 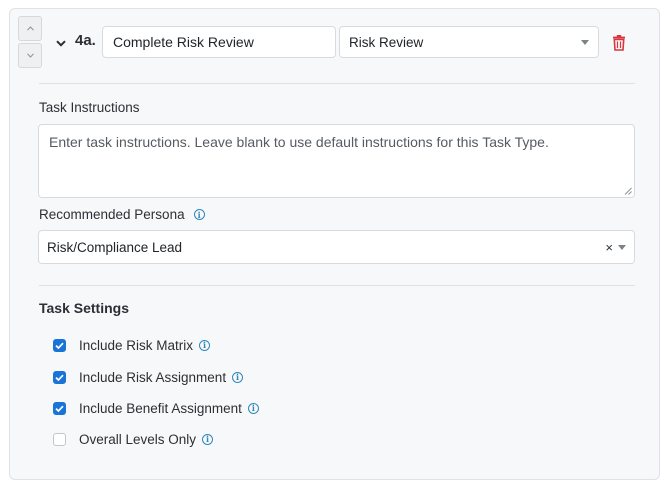 I want to click on task-type-select: Risk Review, so click(x=469, y=42).